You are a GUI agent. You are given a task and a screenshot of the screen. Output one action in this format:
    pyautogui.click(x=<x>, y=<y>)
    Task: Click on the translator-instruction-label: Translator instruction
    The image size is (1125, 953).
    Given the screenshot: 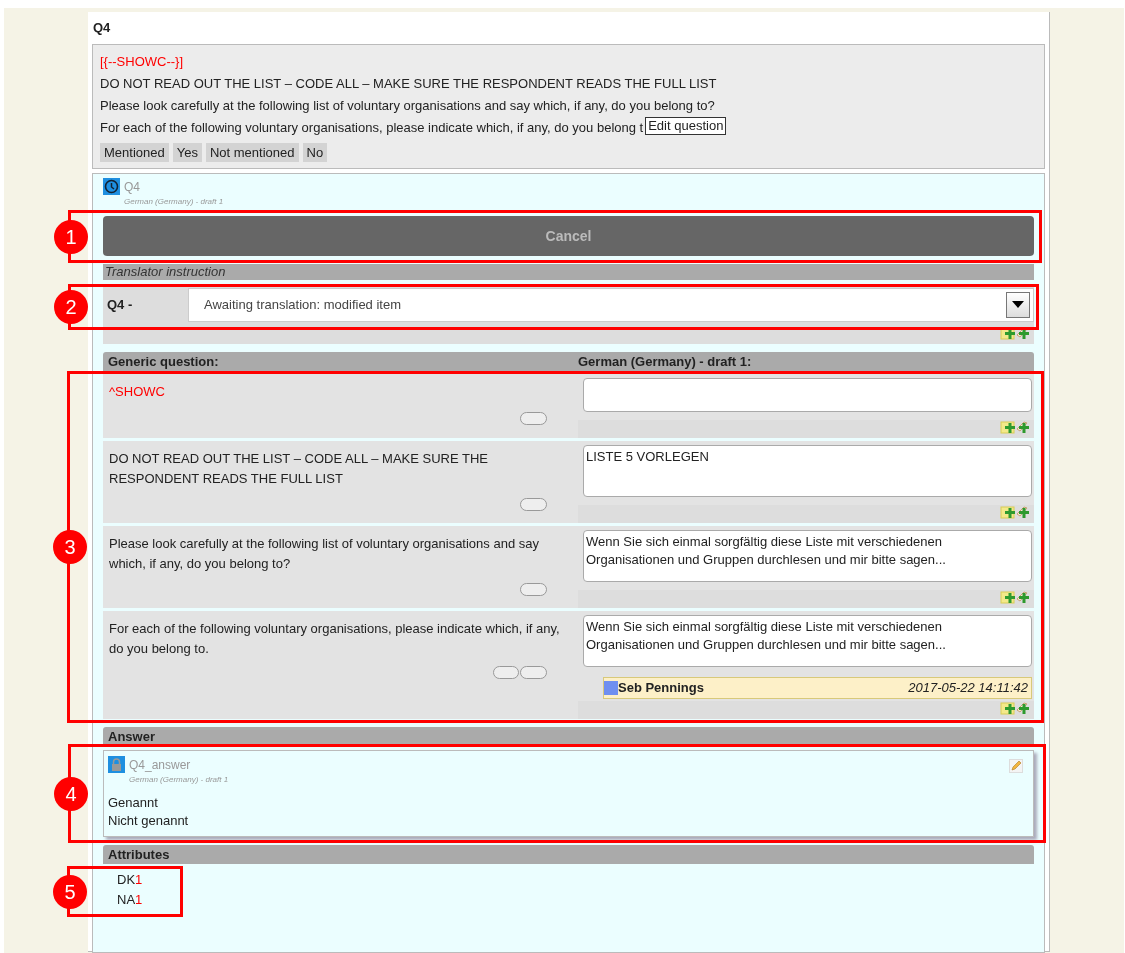 What is the action you would take?
    pyautogui.click(x=568, y=272)
    